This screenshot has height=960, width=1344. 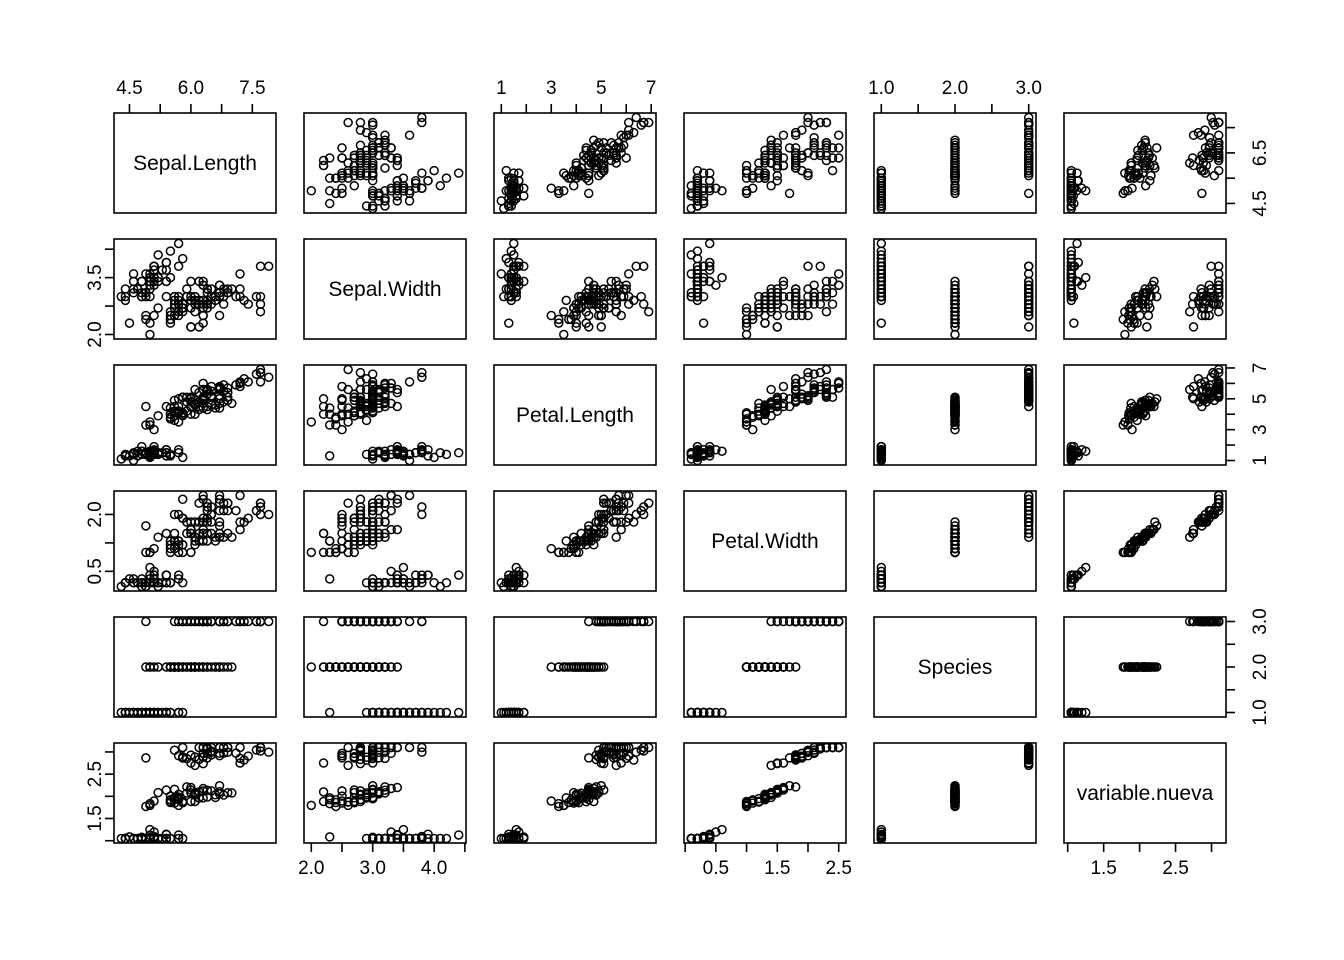 I want to click on scatter-panel-r5-c2, so click(x=575, y=793).